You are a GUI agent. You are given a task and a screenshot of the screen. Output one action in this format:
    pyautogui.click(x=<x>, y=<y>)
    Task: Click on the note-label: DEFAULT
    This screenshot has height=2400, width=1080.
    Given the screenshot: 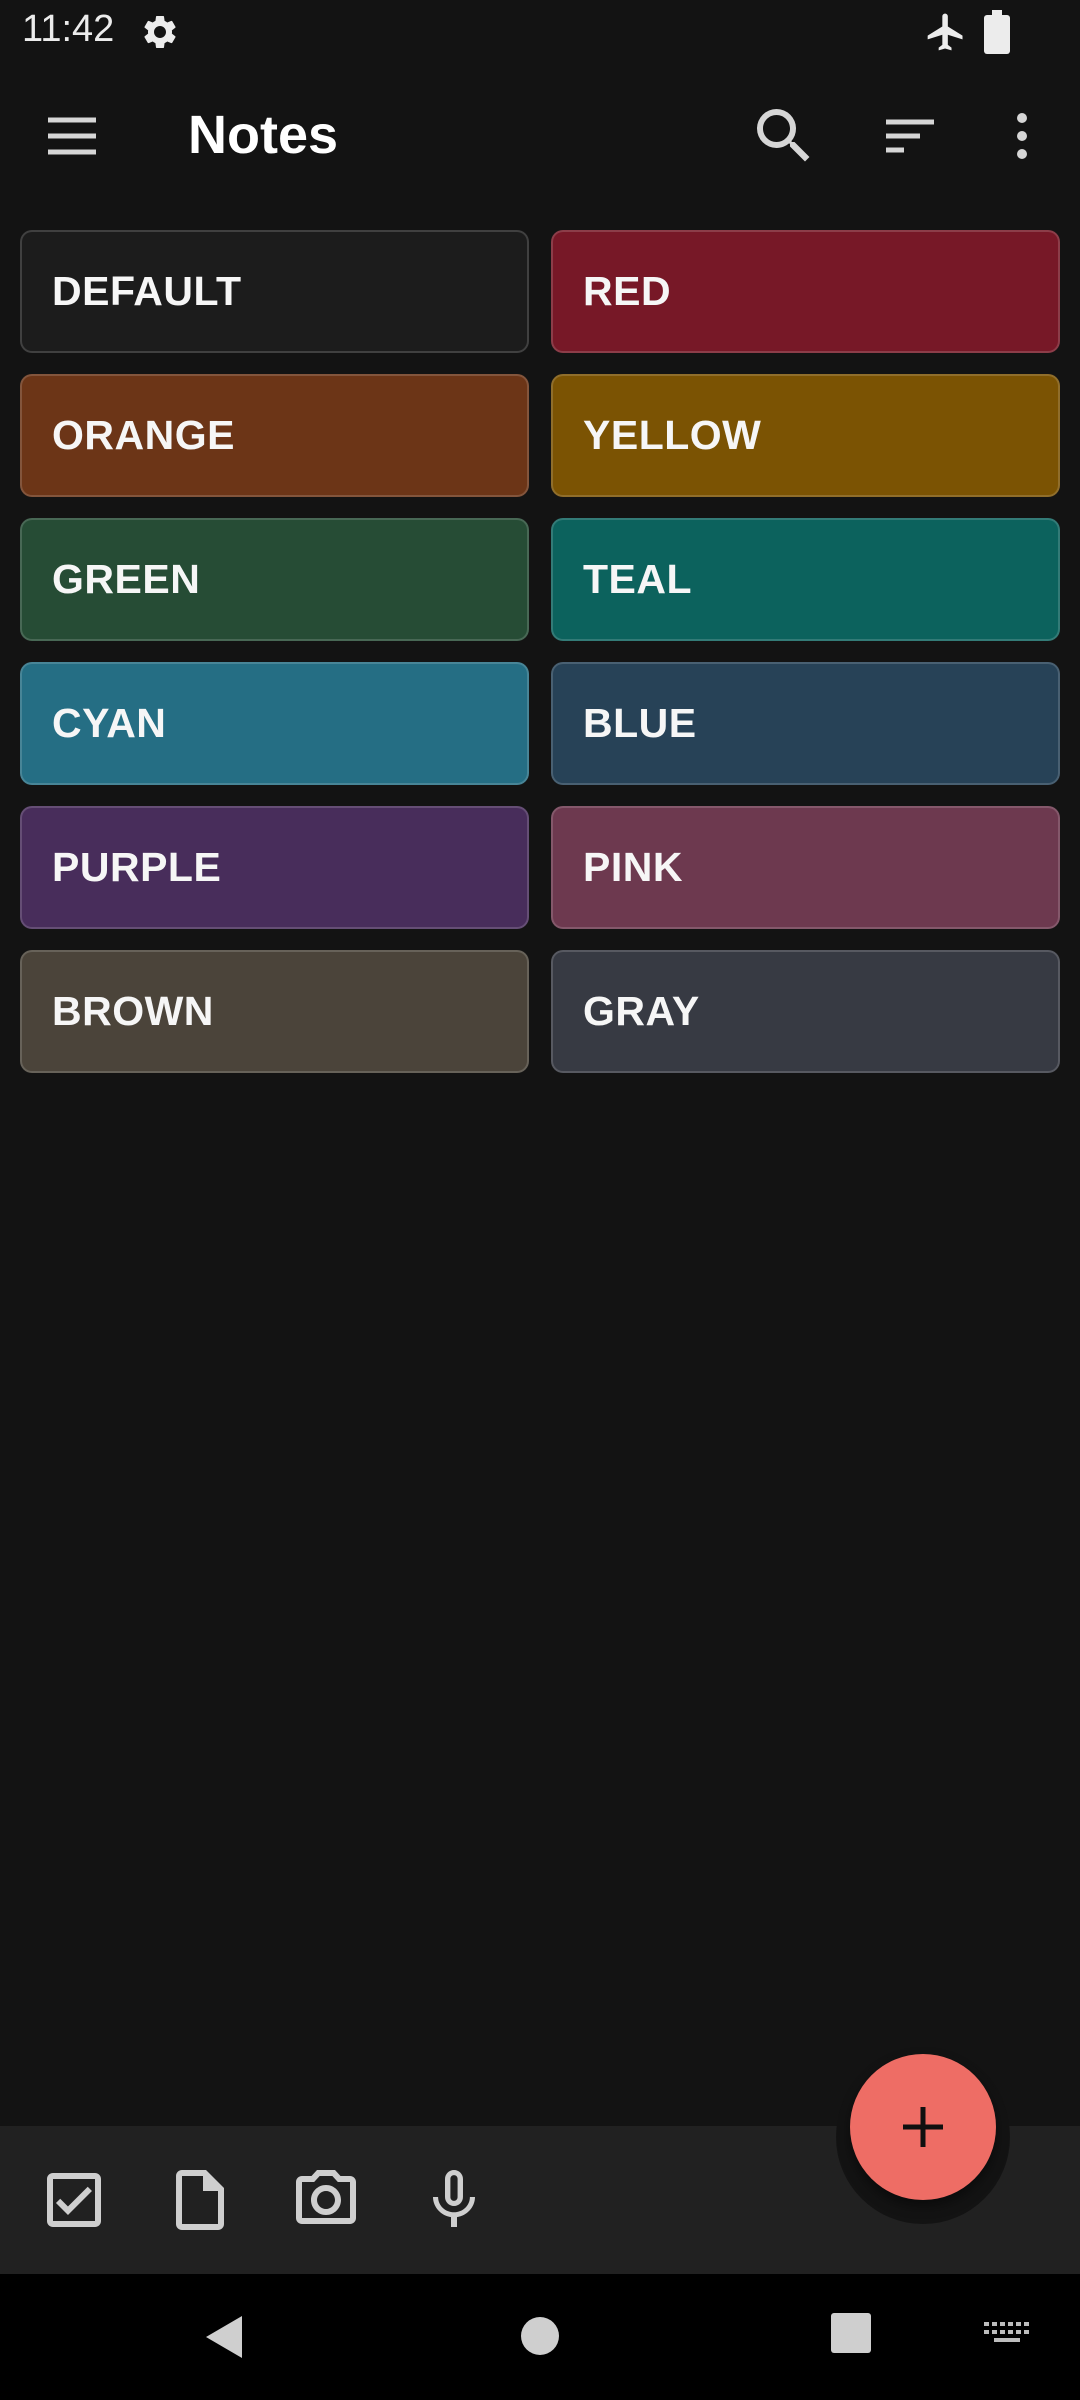 What is the action you would take?
    pyautogui.click(x=147, y=291)
    